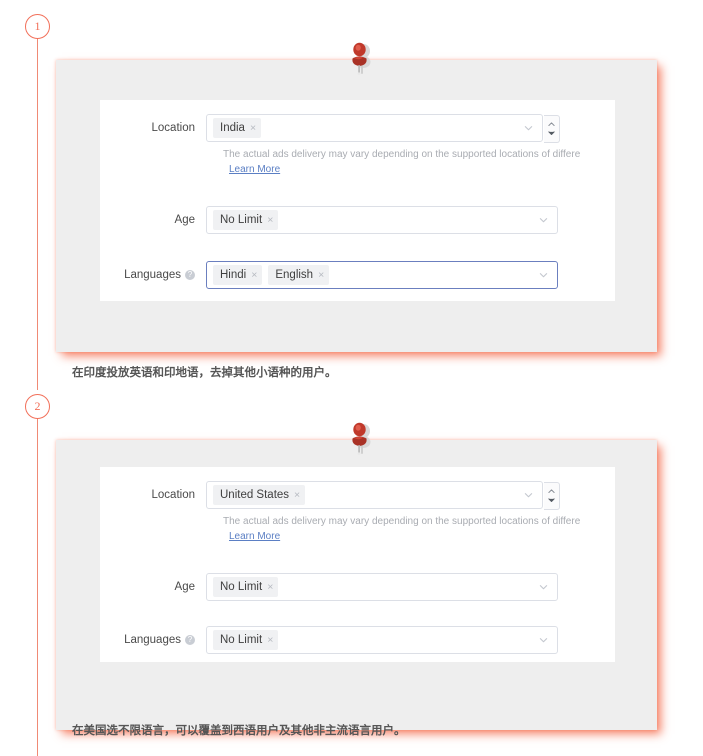 This screenshot has height=756, width=703. I want to click on tag-label: India, so click(232, 128).